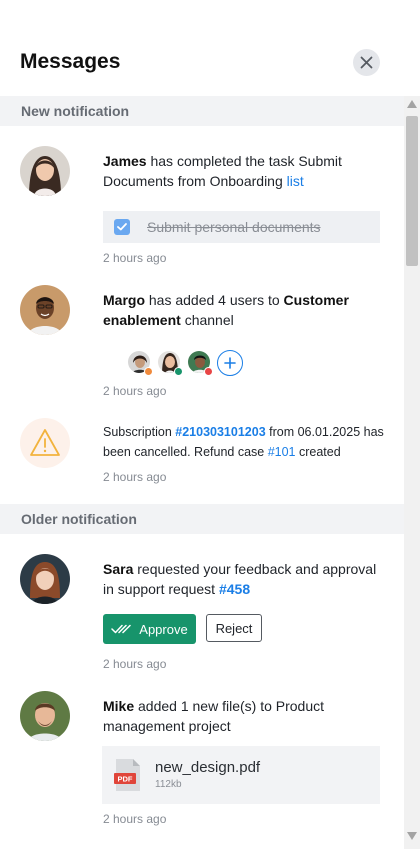 This screenshot has width=420, height=849. What do you see at coordinates (412, 191) in the screenshot?
I see `scroll-thumb` at bounding box center [412, 191].